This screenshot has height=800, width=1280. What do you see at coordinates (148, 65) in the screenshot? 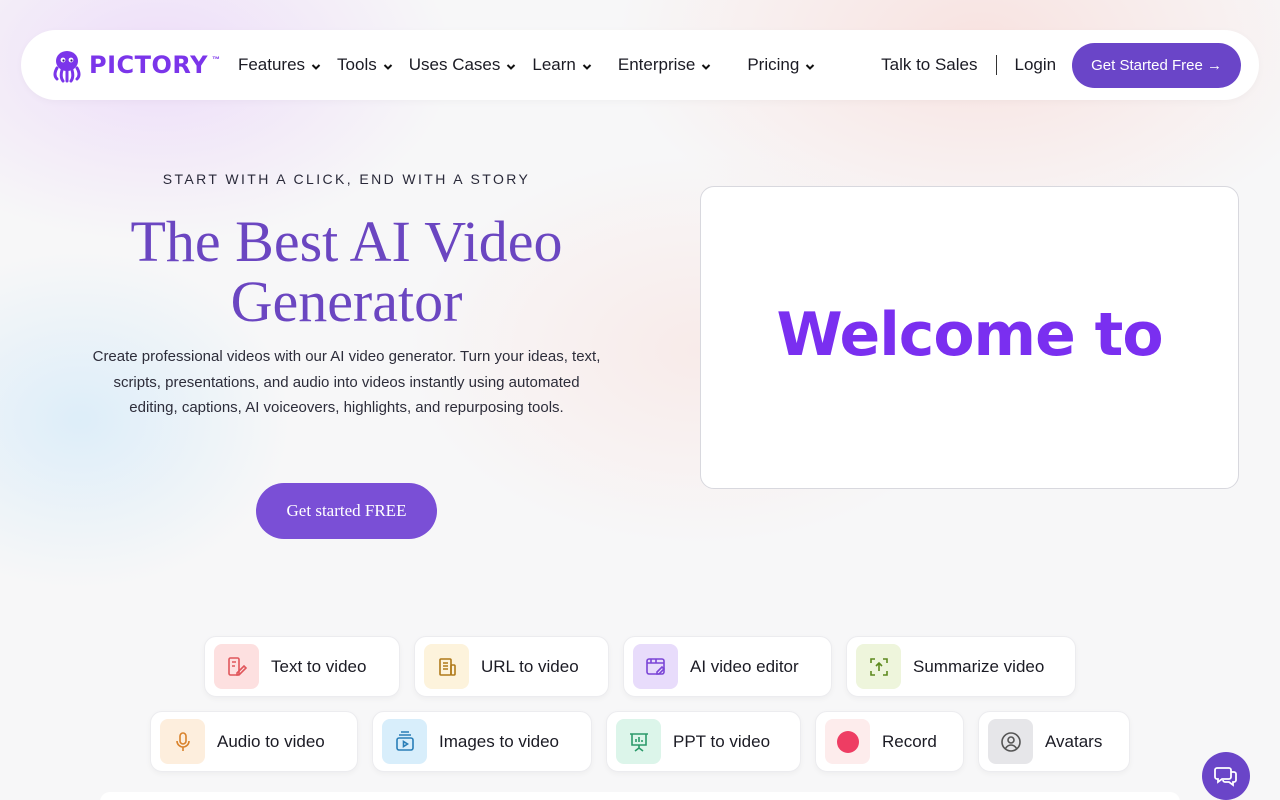
I see `brand-name: PICTORY` at bounding box center [148, 65].